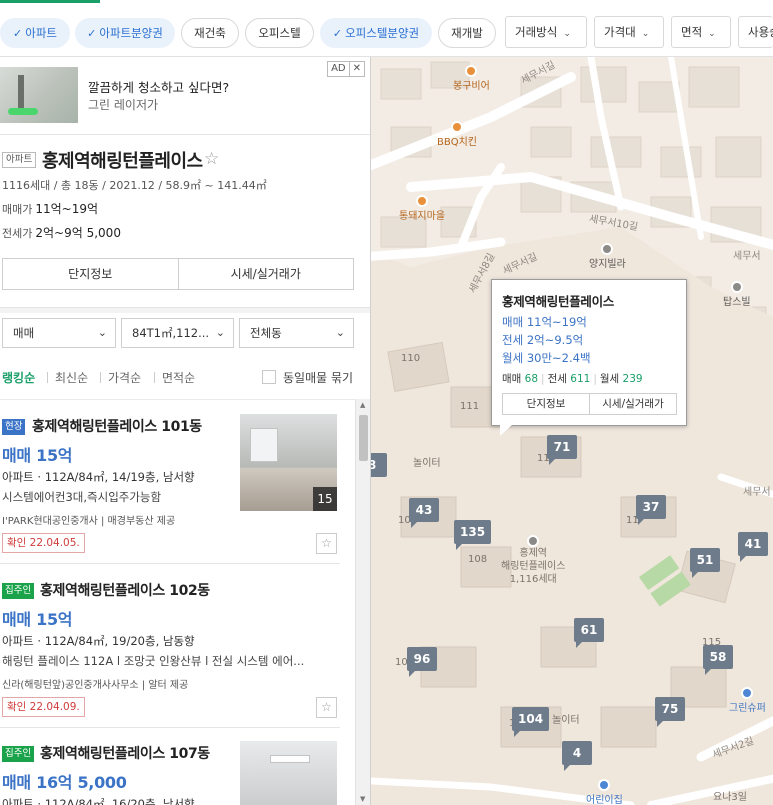 This screenshot has height=805, width=773. I want to click on market-price-button: 시세/실거래가, so click(265, 274).